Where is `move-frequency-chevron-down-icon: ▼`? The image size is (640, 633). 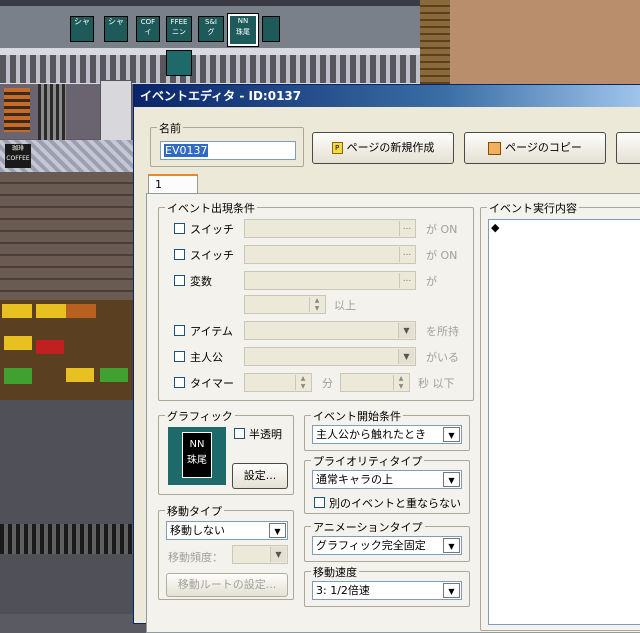 move-frequency-chevron-down-icon: ▼ is located at coordinates (278, 554).